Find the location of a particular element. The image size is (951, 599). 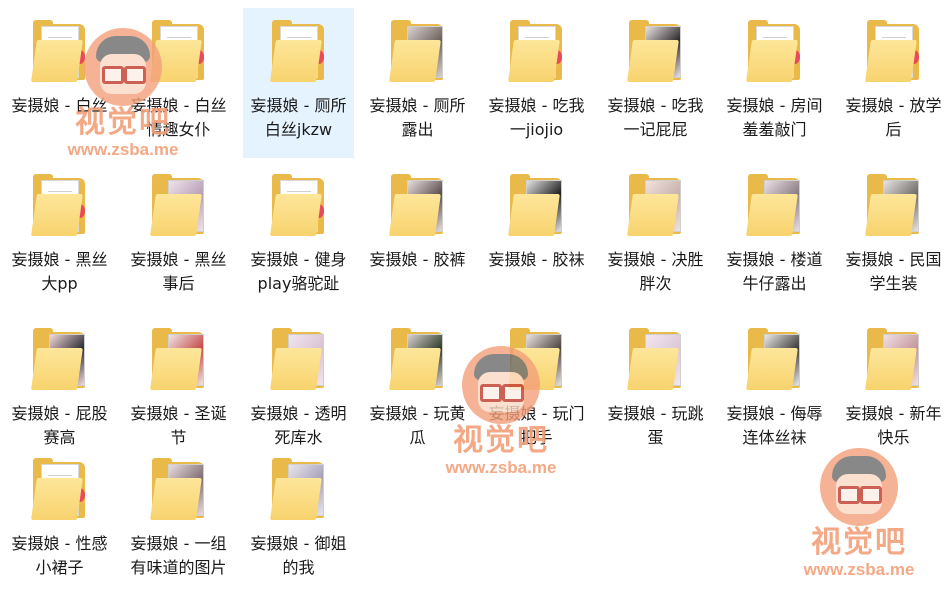

folder-item: 妄摄娘 - 吃我一记屁屁 is located at coordinates (655, 83).